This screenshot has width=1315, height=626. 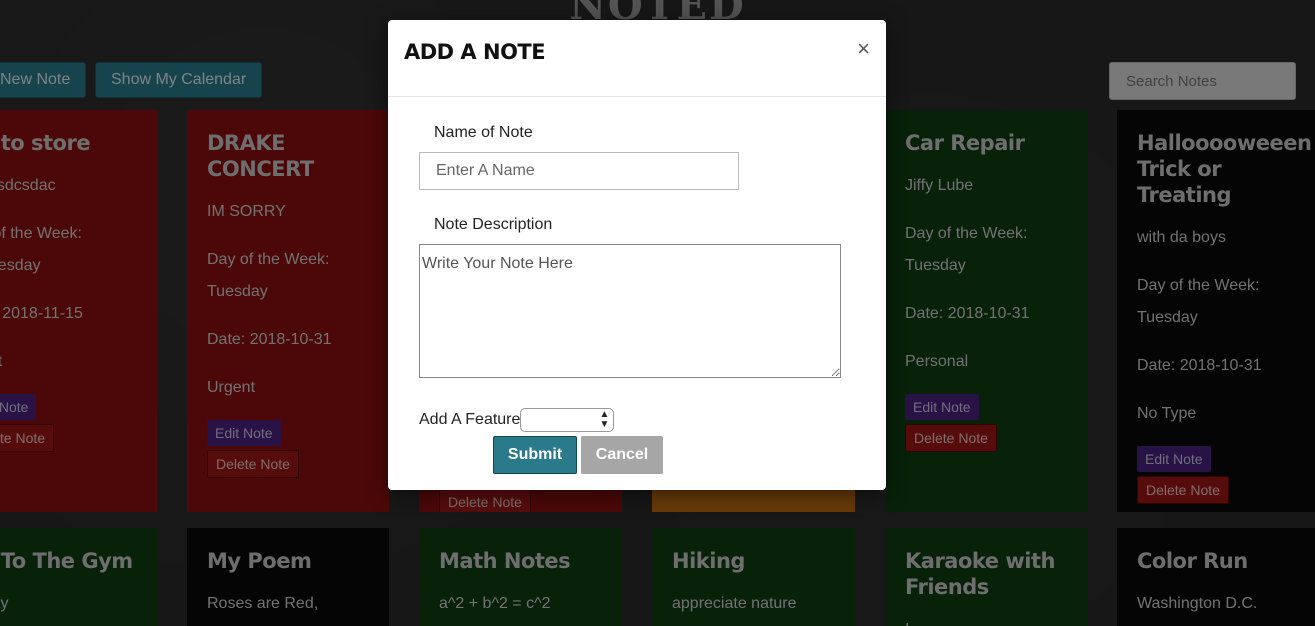 I want to click on feature-row: Add A Feature ▲ ▼, so click(x=517, y=420).